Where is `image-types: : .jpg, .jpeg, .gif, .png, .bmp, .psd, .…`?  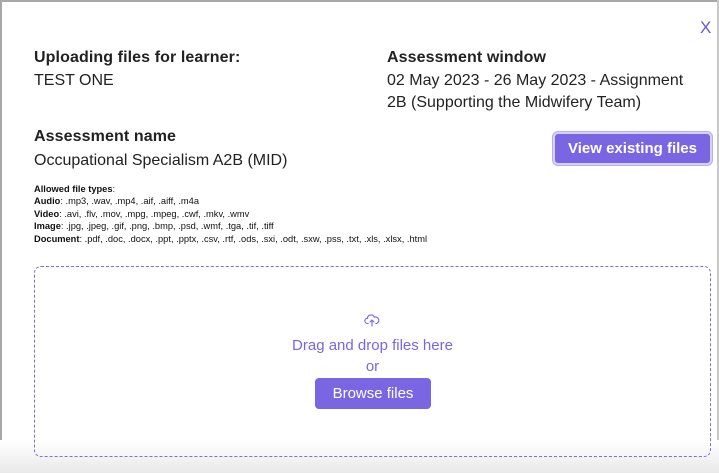 image-types: : .jpg, .jpeg, .gif, .png, .bmp, .psd, .… is located at coordinates (167, 226).